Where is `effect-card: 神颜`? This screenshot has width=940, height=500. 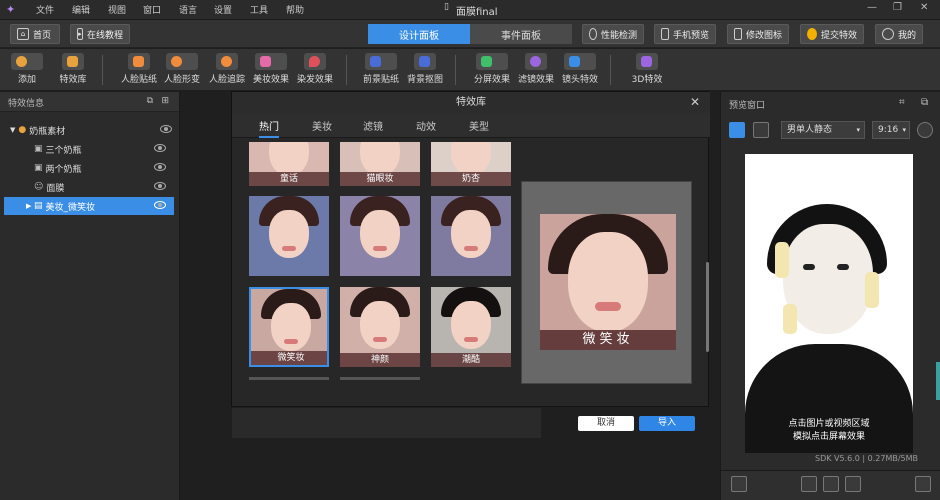
effect-card: 神颜 is located at coordinates (380, 327).